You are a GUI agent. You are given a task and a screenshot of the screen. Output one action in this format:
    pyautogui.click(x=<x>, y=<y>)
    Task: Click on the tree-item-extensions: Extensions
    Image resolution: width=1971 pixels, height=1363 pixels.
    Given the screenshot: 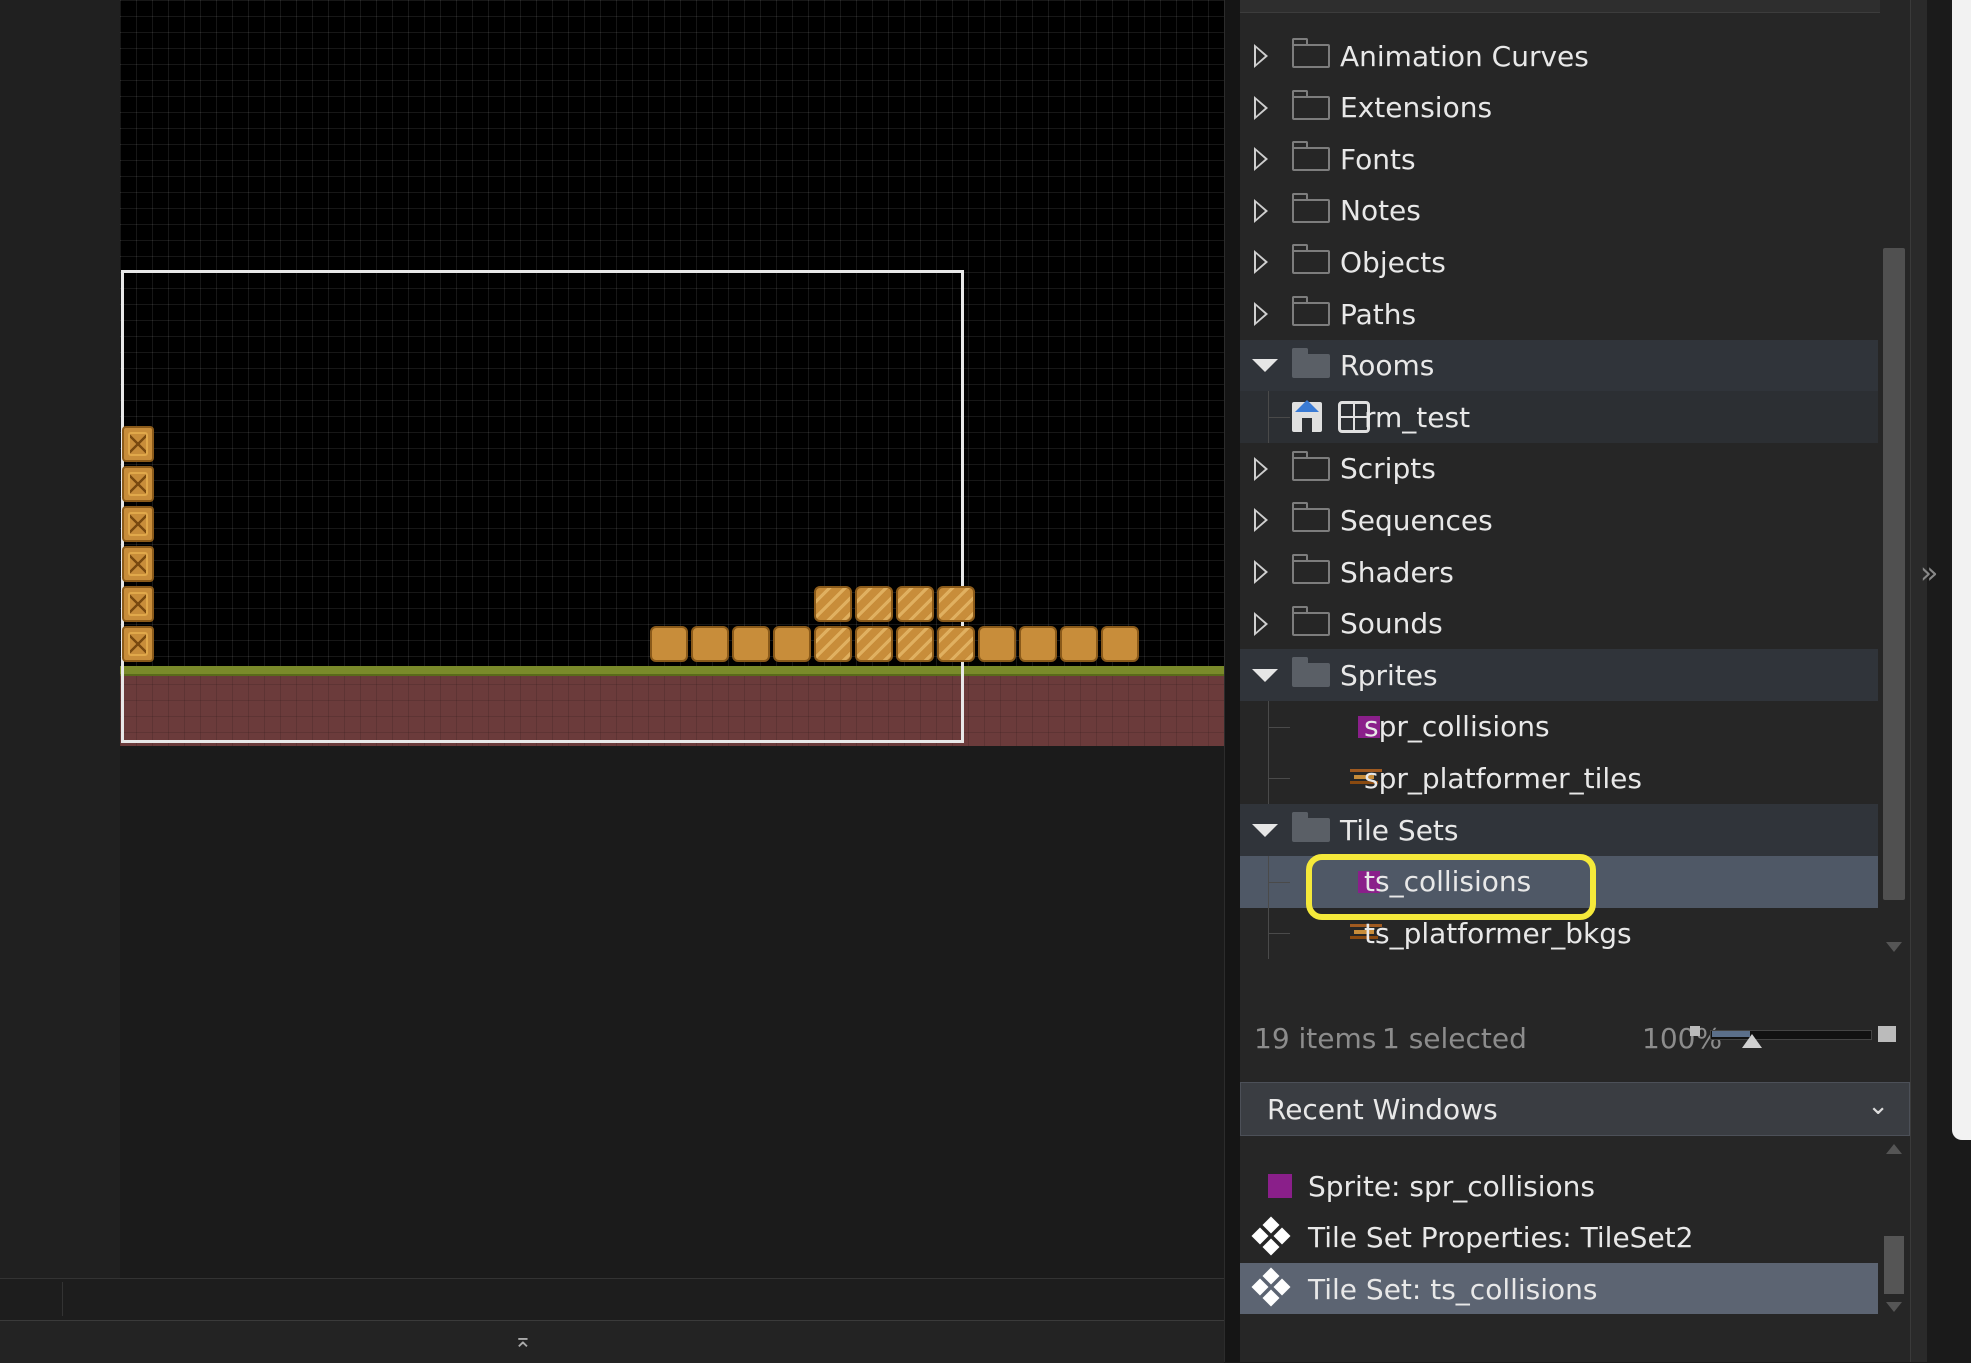 What is the action you would take?
    pyautogui.click(x=1559, y=108)
    